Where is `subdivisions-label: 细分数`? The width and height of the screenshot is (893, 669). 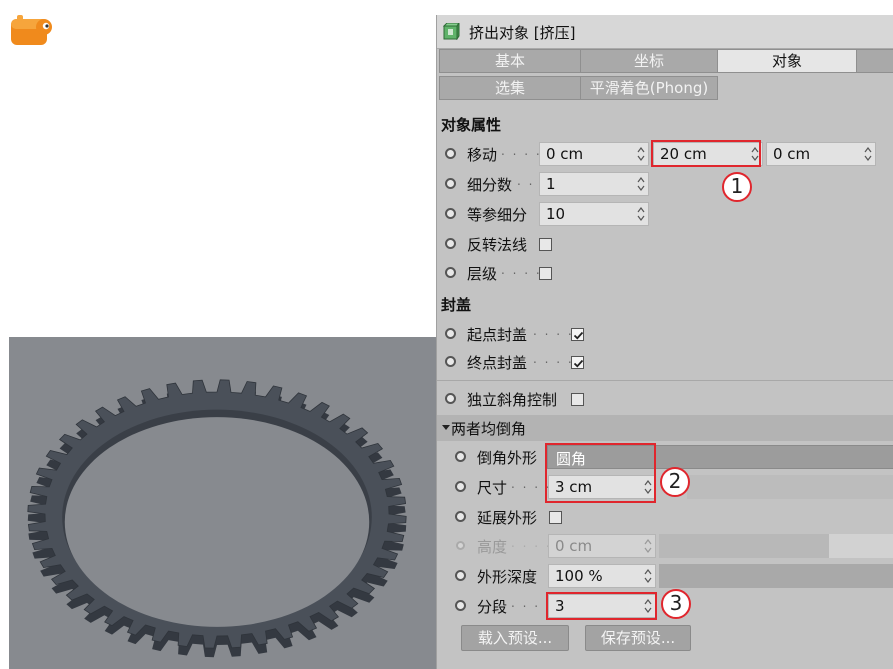
subdivisions-label: 细分数 is located at coordinates (490, 185).